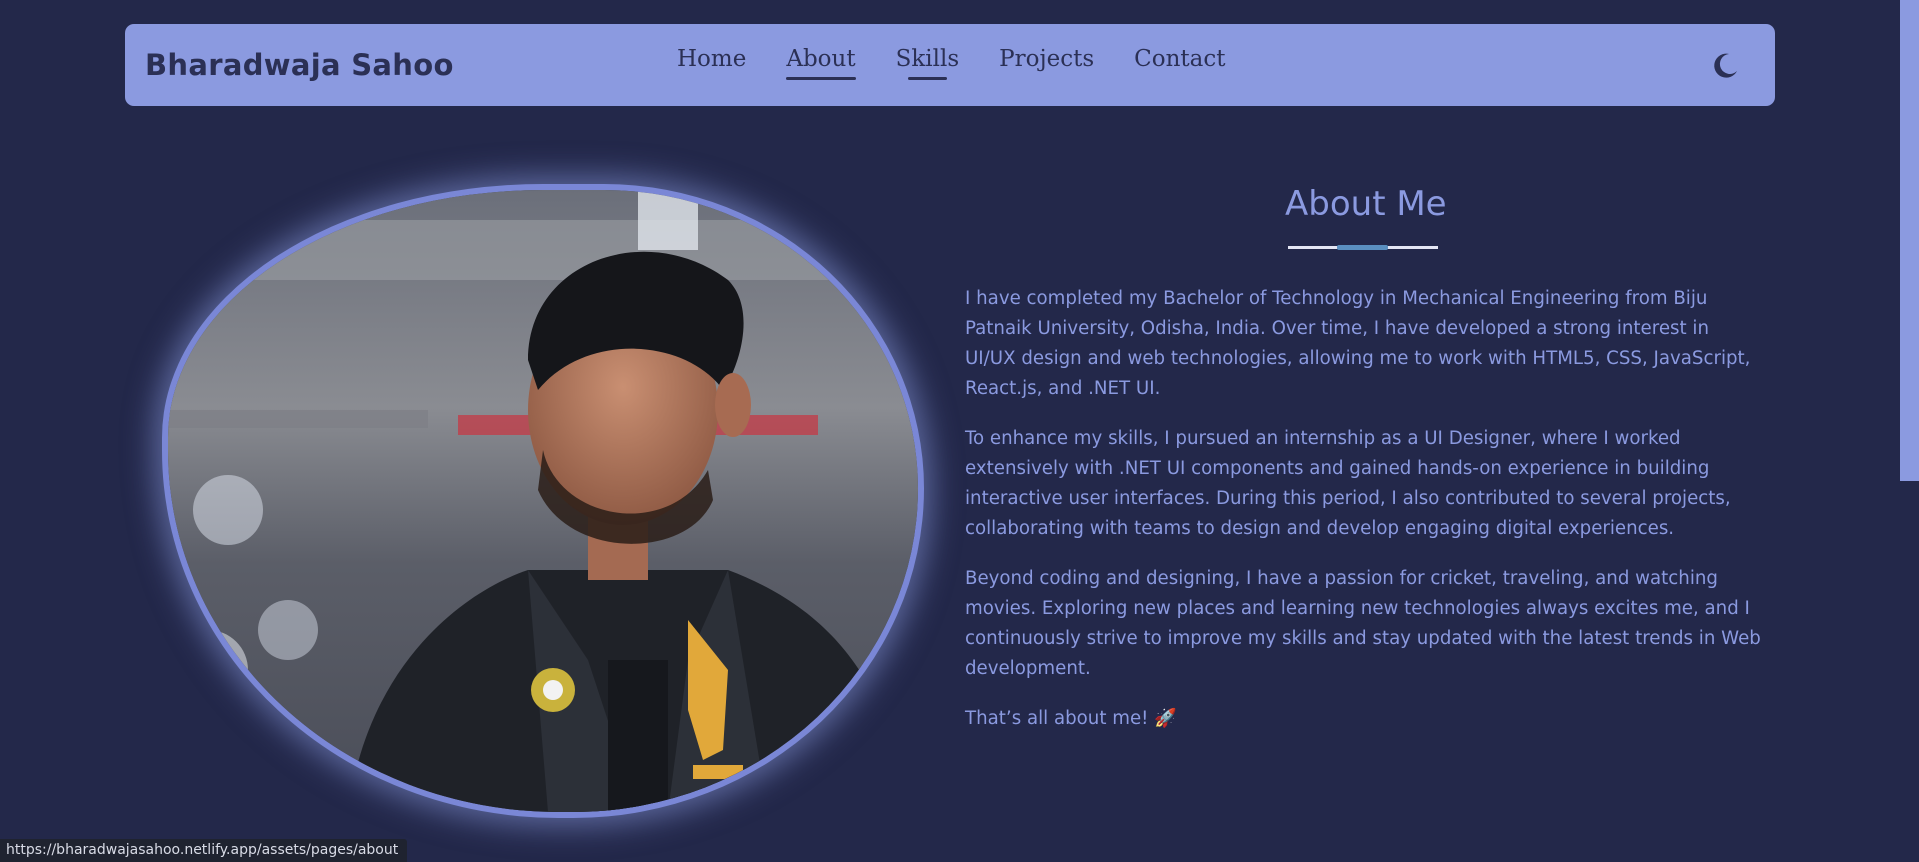  I want to click on brand-logo-text: Bharadwaja Sahoo, so click(299, 65).